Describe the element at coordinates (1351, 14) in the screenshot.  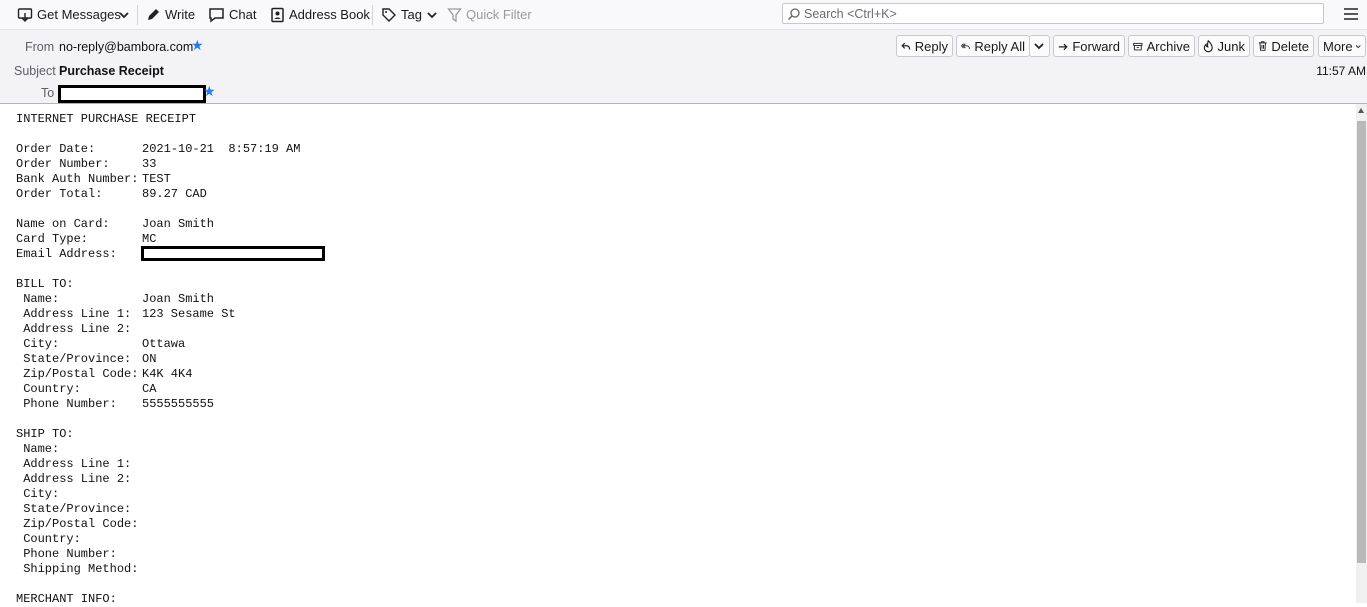
I see `app-menu-icon` at that location.